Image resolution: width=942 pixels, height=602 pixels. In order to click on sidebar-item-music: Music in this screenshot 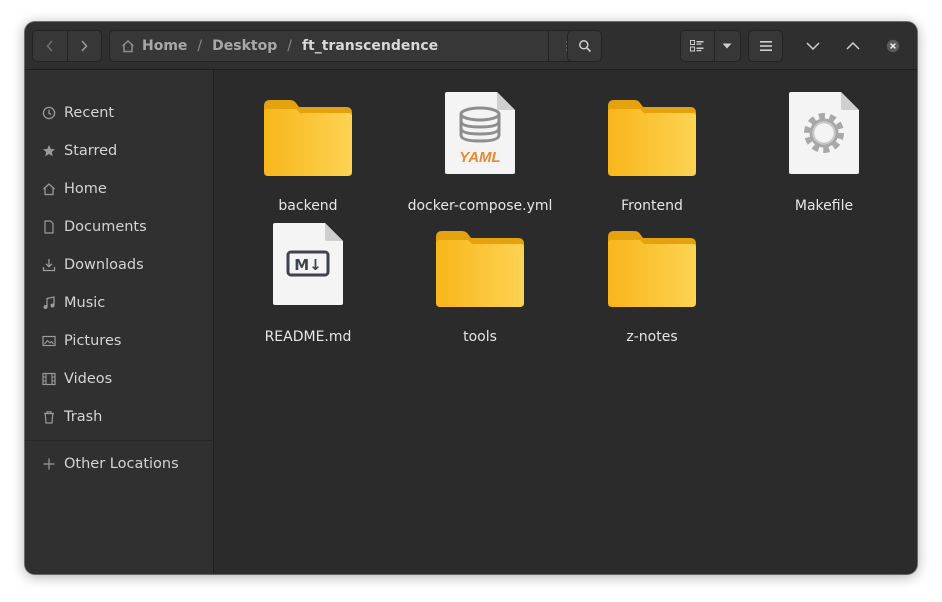, I will do `click(119, 303)`.